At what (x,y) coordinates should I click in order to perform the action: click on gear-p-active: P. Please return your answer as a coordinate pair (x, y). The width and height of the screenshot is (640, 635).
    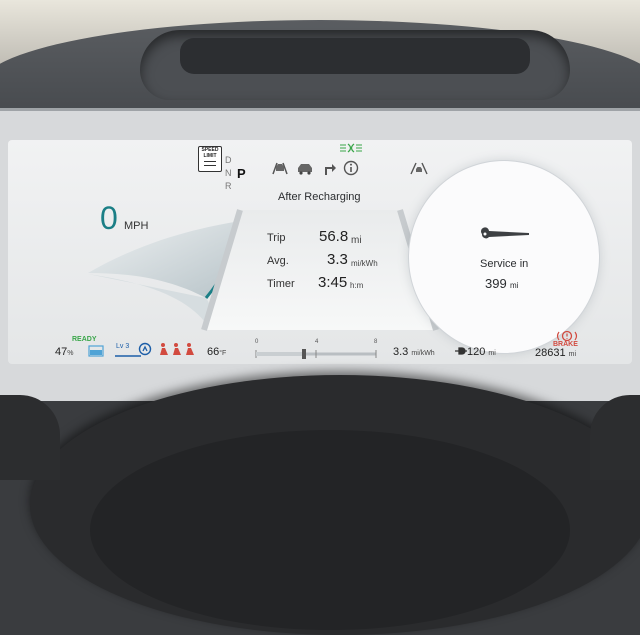
    Looking at the image, I should click on (241, 173).